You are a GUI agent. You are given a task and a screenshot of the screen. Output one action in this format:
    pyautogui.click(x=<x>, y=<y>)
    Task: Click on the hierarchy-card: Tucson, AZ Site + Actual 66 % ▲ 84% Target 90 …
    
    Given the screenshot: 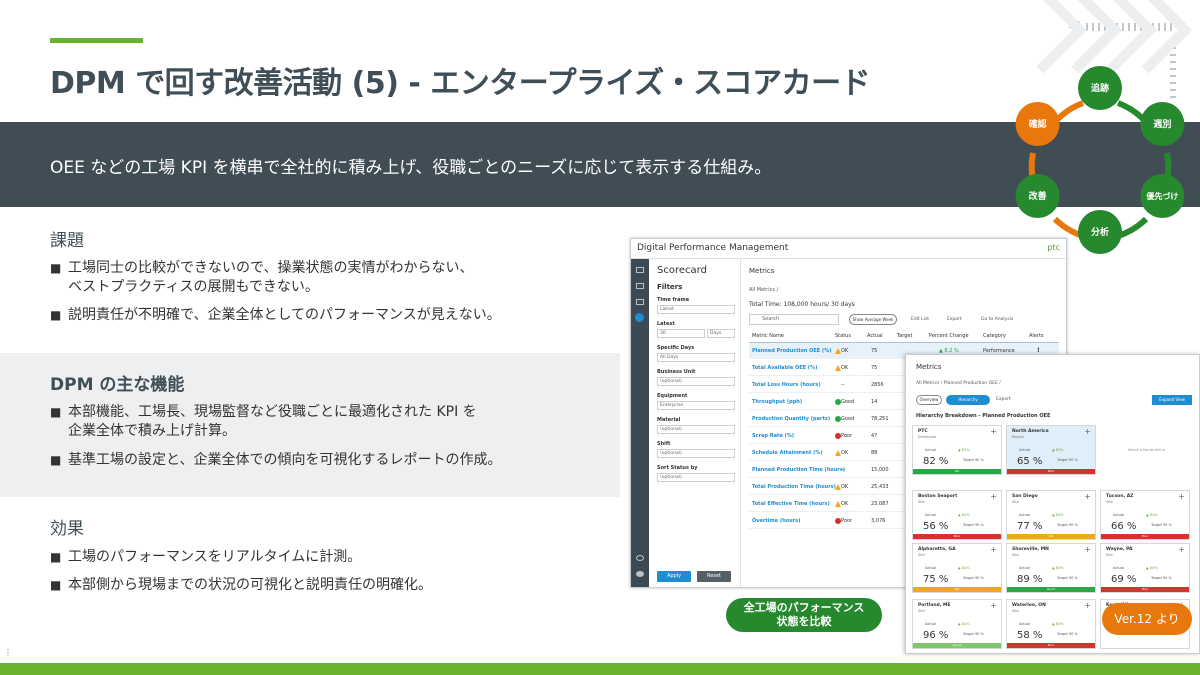 What is the action you would take?
    pyautogui.click(x=1145, y=515)
    